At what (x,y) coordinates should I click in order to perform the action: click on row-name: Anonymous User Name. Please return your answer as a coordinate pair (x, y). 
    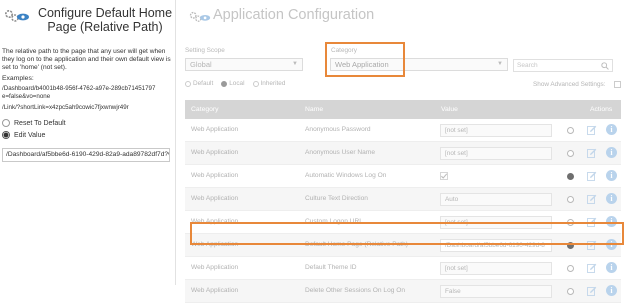
    Looking at the image, I should click on (340, 152).